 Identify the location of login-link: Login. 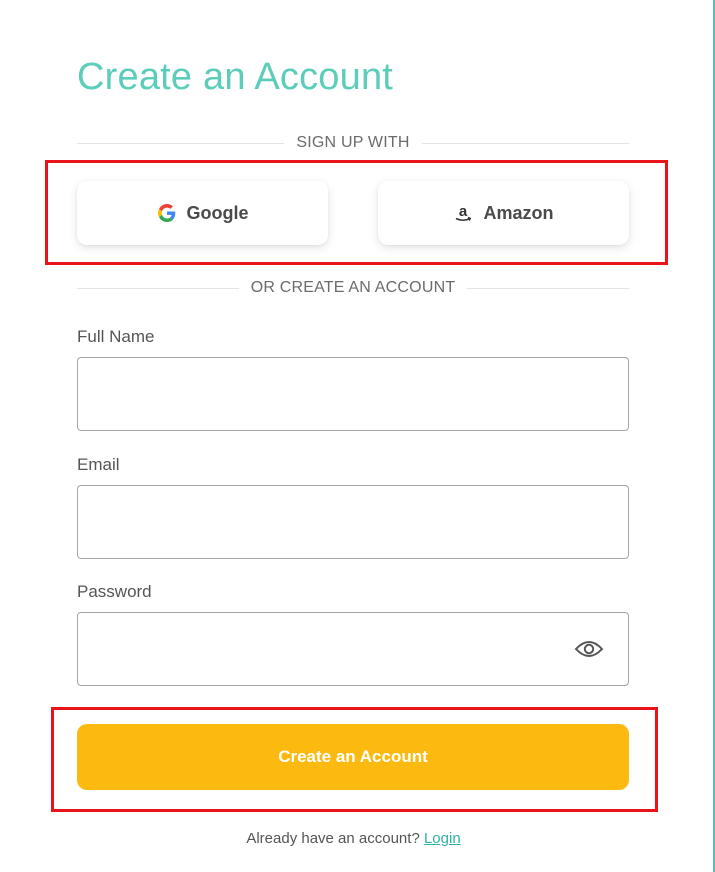
(442, 838).